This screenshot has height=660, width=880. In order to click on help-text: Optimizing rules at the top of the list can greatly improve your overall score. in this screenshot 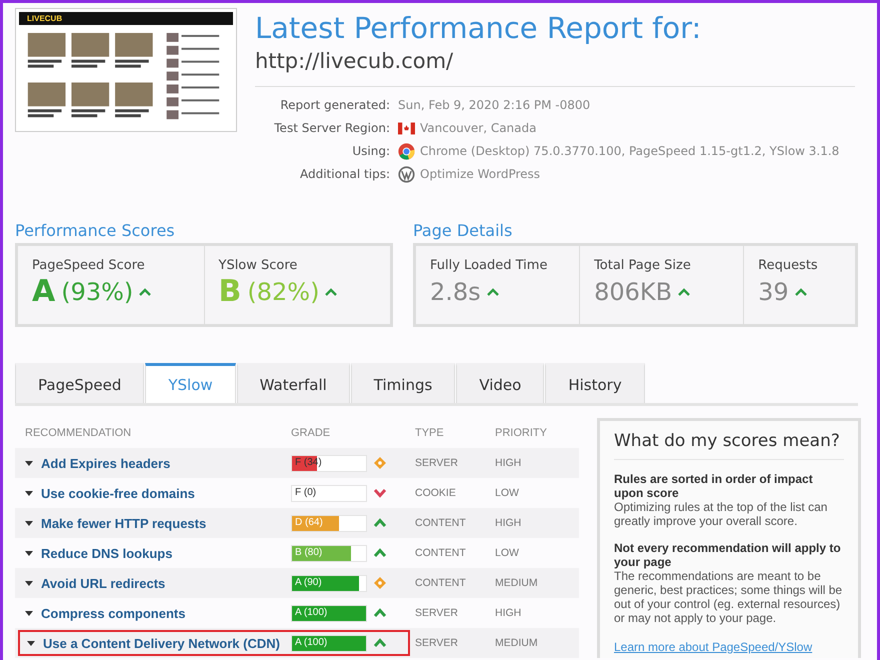, I will do `click(721, 514)`.